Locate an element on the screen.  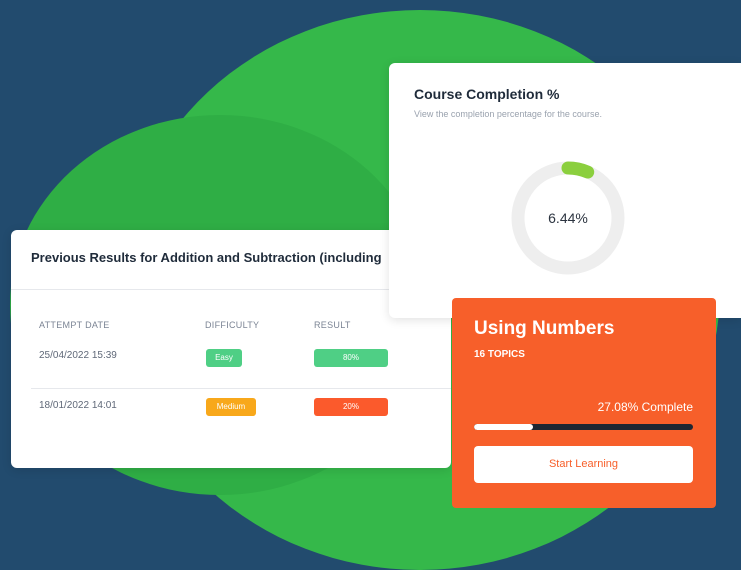
difficulty-badge: Medium is located at coordinates (231, 407).